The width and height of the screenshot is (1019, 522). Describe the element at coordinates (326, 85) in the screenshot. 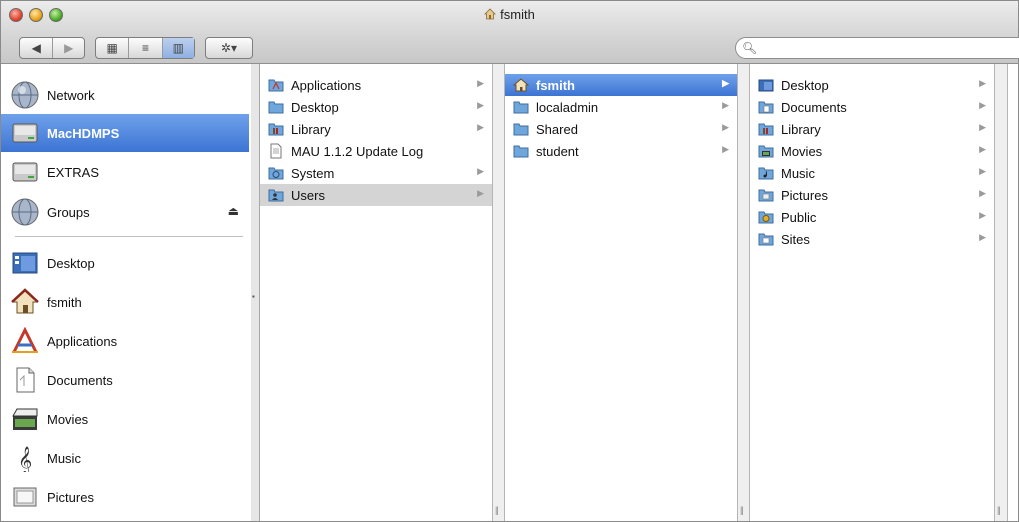

I see `list-item-label: Applications` at that location.